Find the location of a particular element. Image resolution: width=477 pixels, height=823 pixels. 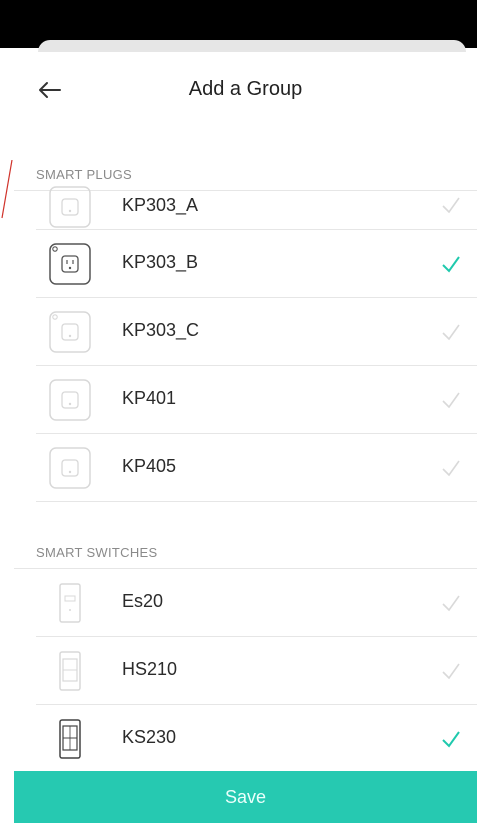

page-title: Add a Group is located at coordinates (245, 89).